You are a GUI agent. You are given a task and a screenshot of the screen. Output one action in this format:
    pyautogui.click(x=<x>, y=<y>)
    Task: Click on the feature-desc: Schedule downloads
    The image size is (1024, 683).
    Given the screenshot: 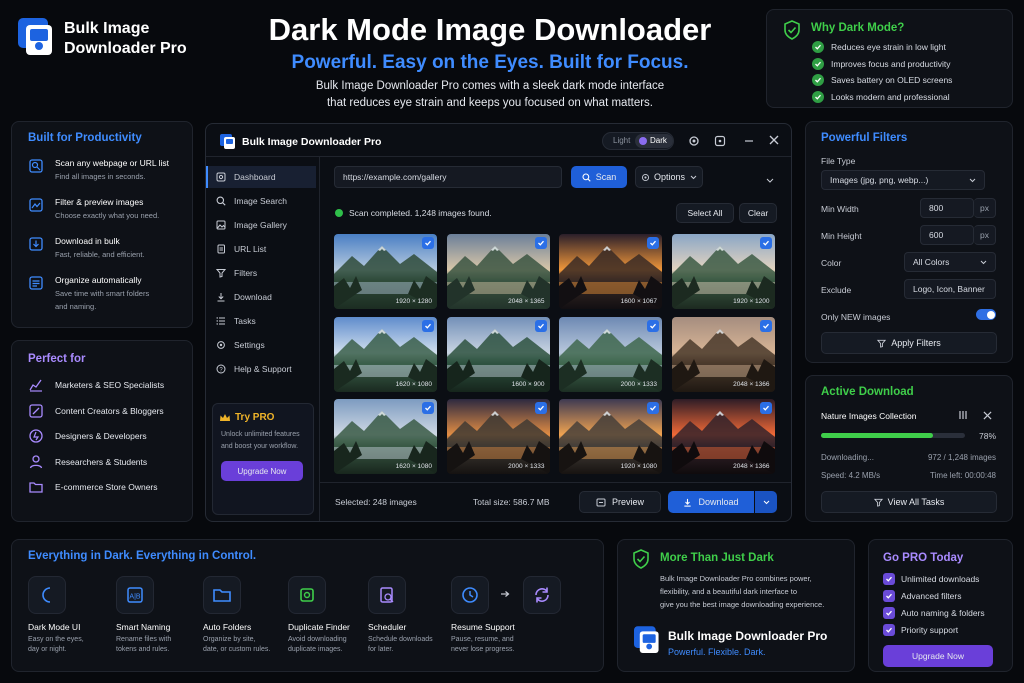 What is the action you would take?
    pyautogui.click(x=400, y=639)
    